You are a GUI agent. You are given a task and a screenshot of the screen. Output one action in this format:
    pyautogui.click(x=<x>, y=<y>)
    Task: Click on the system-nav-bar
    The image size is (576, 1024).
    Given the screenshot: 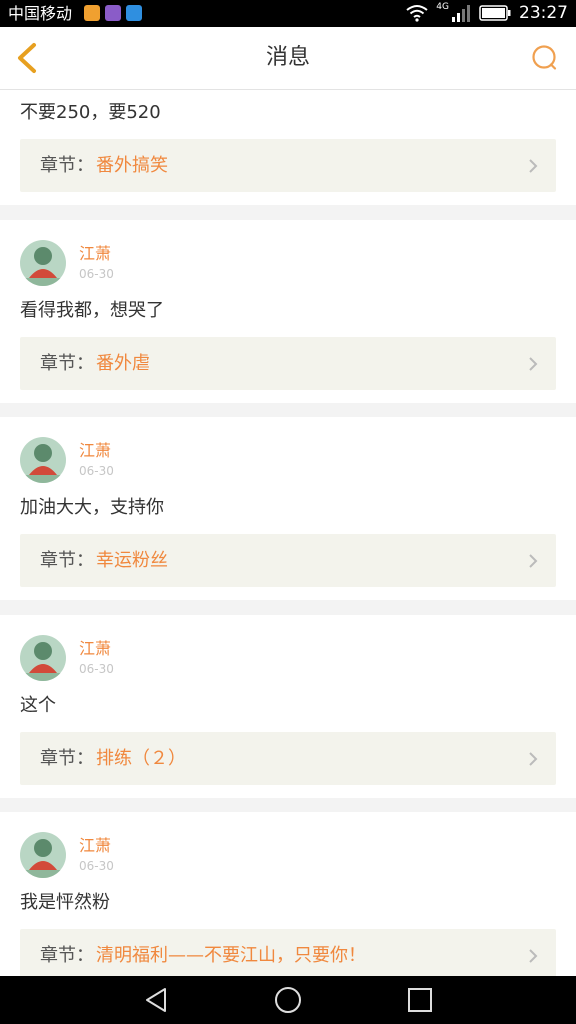 What is the action you would take?
    pyautogui.click(x=288, y=1000)
    